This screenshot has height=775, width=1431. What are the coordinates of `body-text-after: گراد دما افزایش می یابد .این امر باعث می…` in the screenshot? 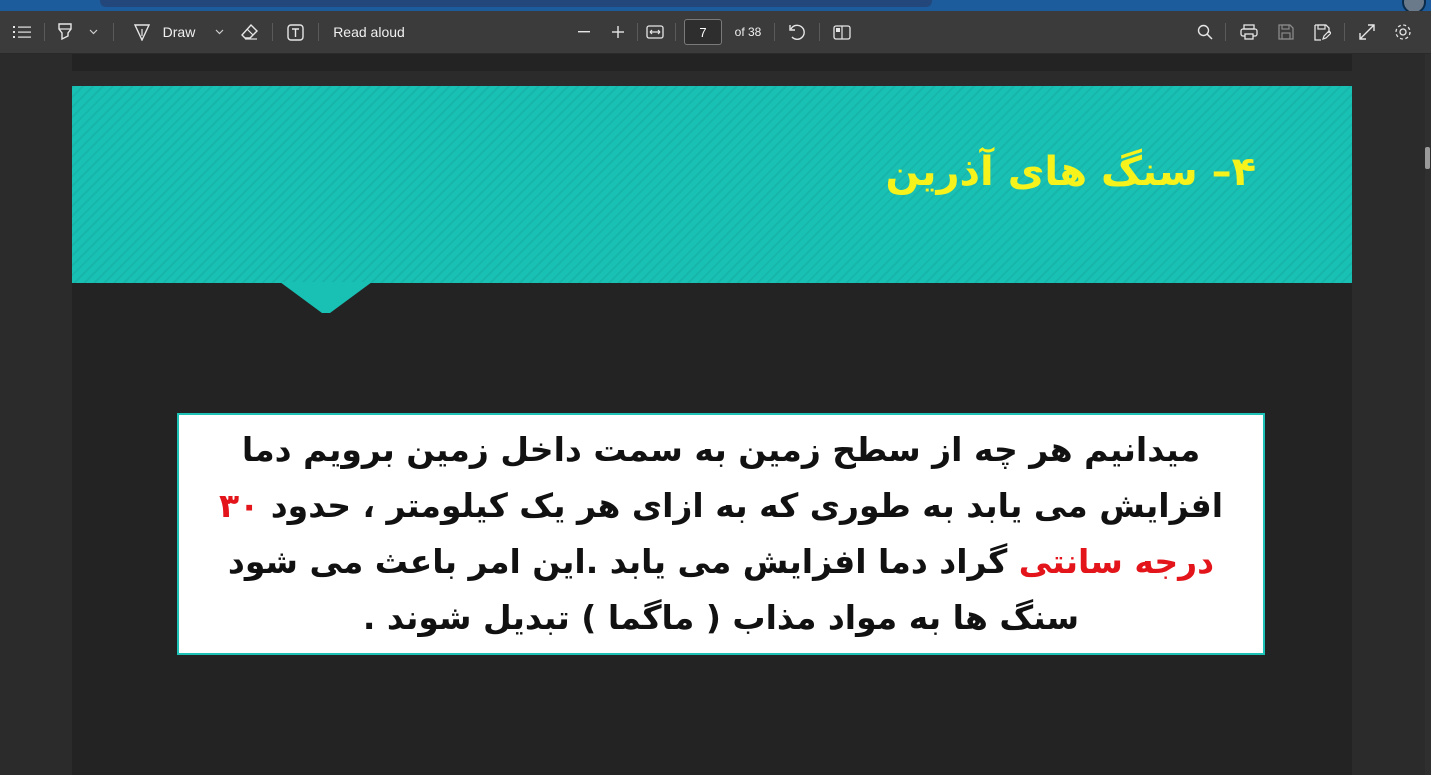 It's located at (653, 589).